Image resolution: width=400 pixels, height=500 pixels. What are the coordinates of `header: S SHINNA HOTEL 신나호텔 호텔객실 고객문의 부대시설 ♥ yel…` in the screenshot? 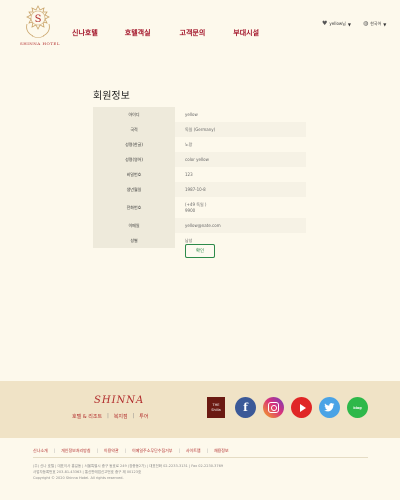 It's located at (200, 31).